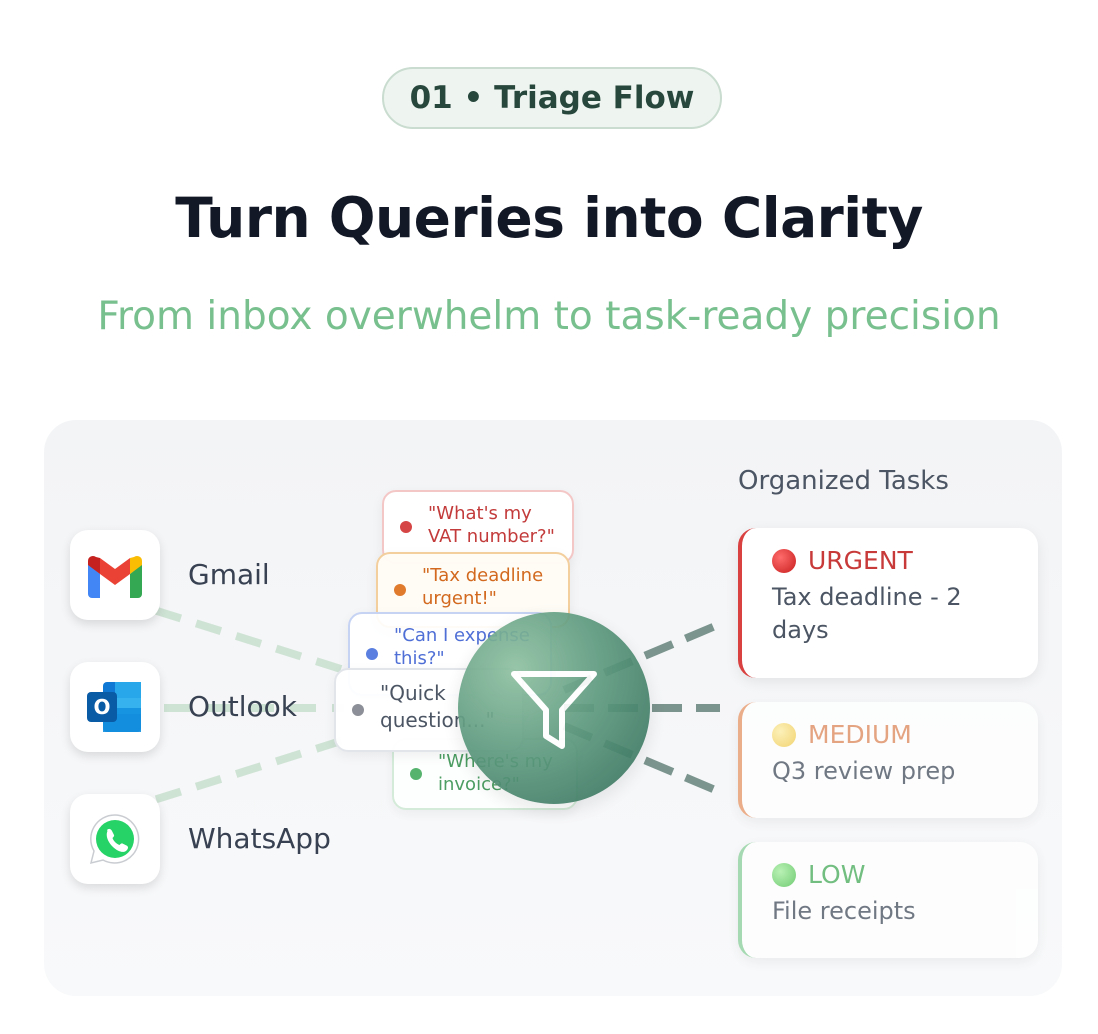 Image resolution: width=1098 pixels, height=1034 pixels. I want to click on task-priority: MEDIUM, so click(860, 734).